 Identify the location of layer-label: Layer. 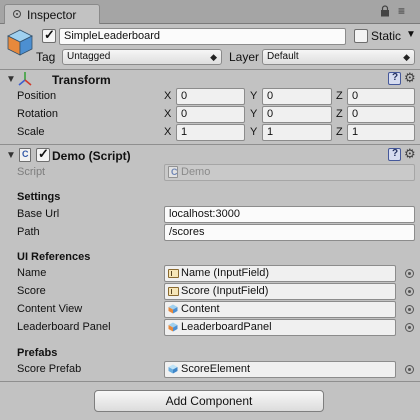
(244, 57).